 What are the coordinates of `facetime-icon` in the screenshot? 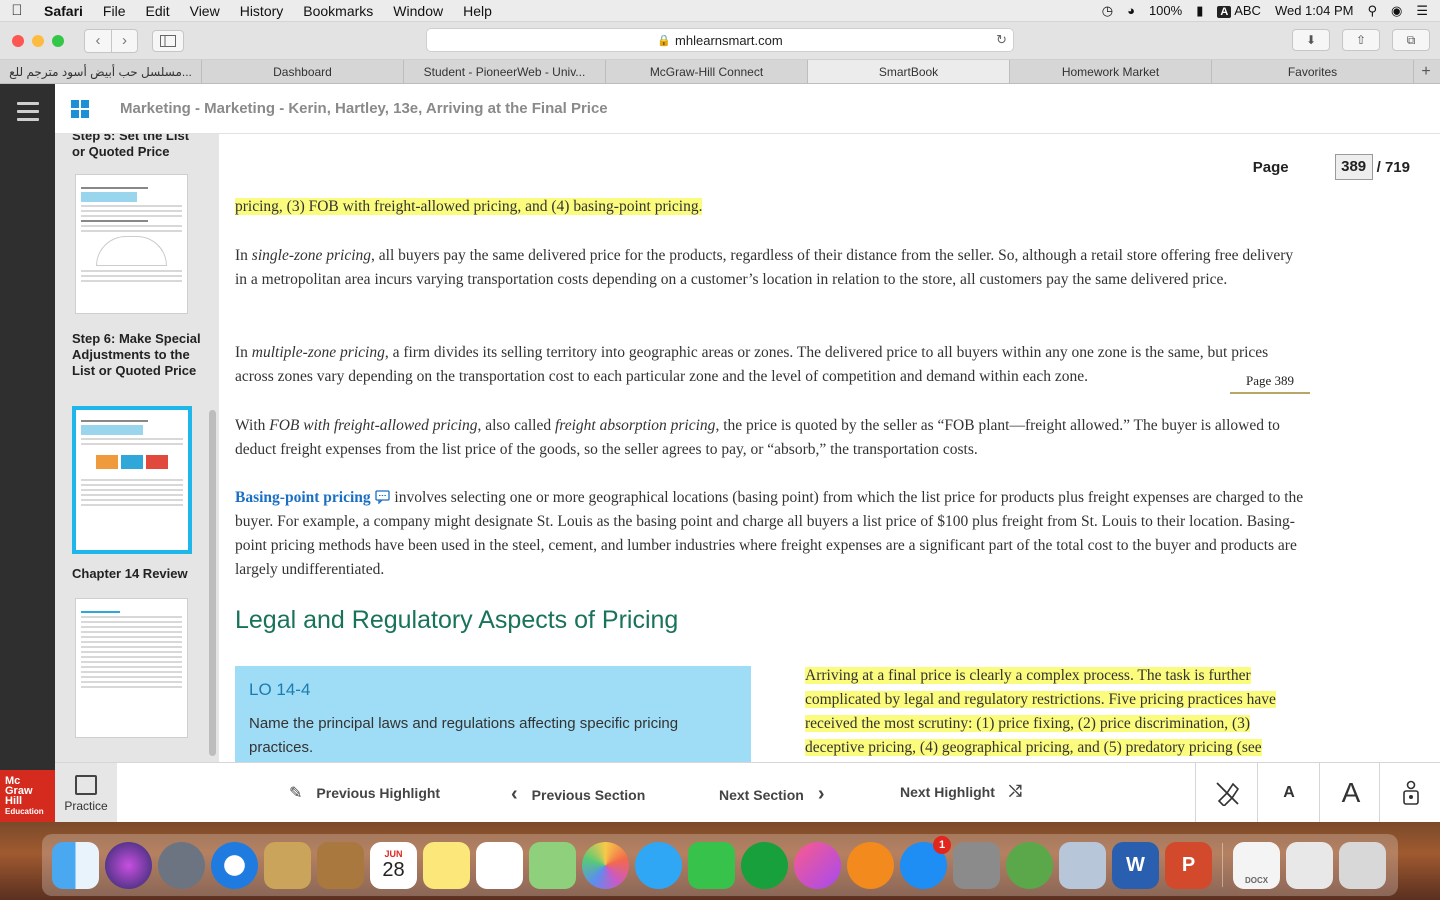 It's located at (711, 865).